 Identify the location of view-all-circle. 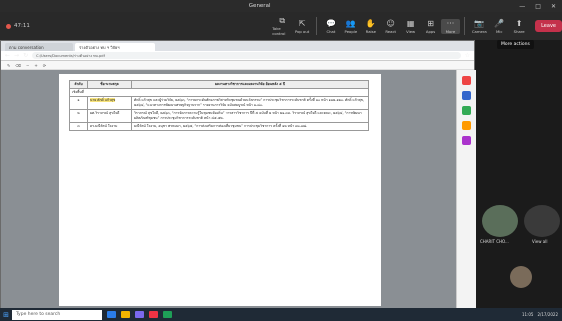
(542, 221).